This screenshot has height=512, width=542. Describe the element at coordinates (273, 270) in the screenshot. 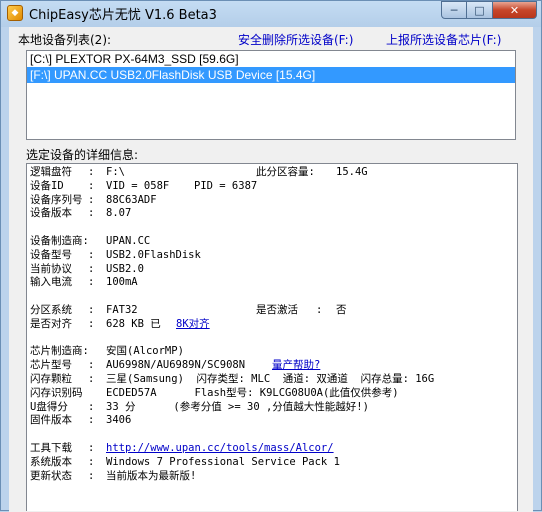

I see `detail-row-protocol: 当前协议 : USB2.0` at that location.